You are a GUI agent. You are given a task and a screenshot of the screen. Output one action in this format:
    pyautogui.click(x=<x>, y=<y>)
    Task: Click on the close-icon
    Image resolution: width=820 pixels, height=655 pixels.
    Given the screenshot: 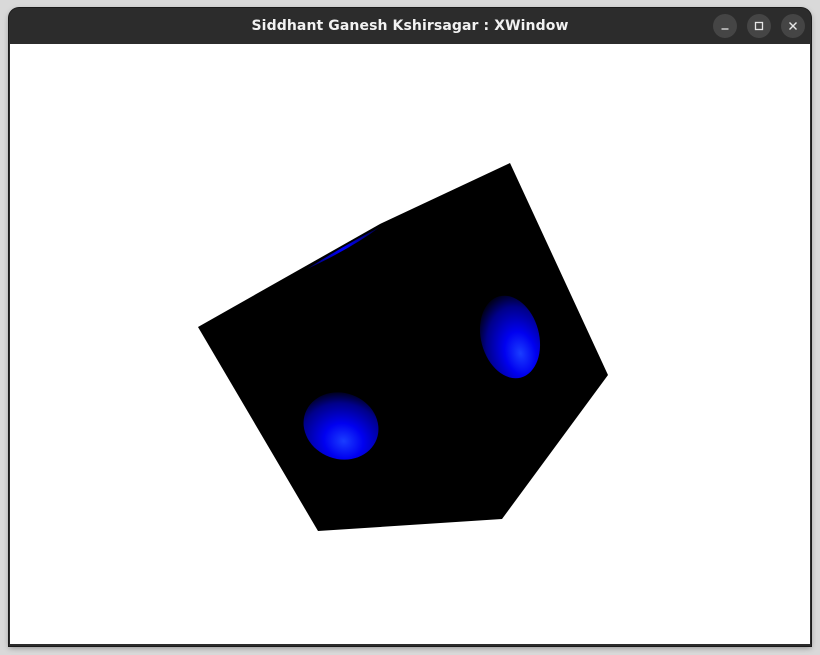 What is the action you would take?
    pyautogui.click(x=793, y=26)
    